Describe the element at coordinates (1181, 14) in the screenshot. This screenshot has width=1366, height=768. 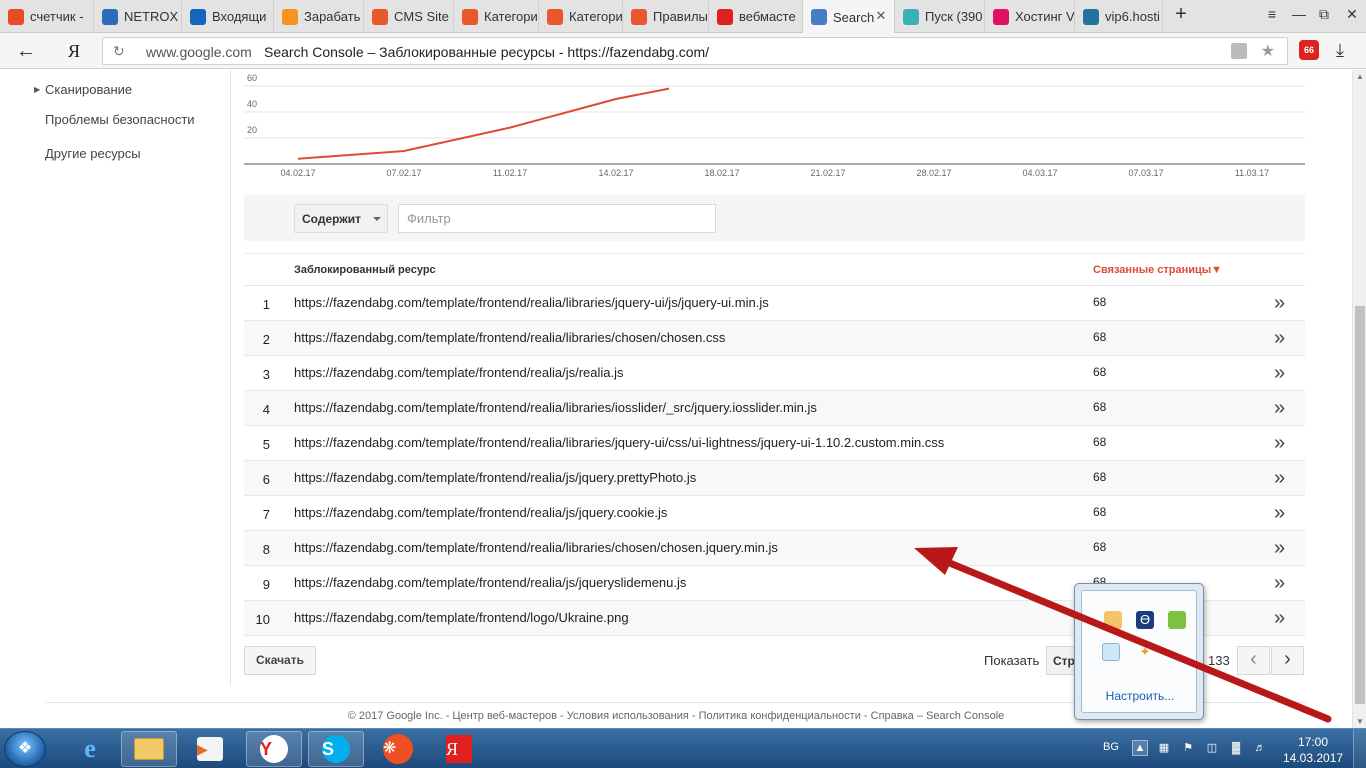
I see `new-tab-button: +` at that location.